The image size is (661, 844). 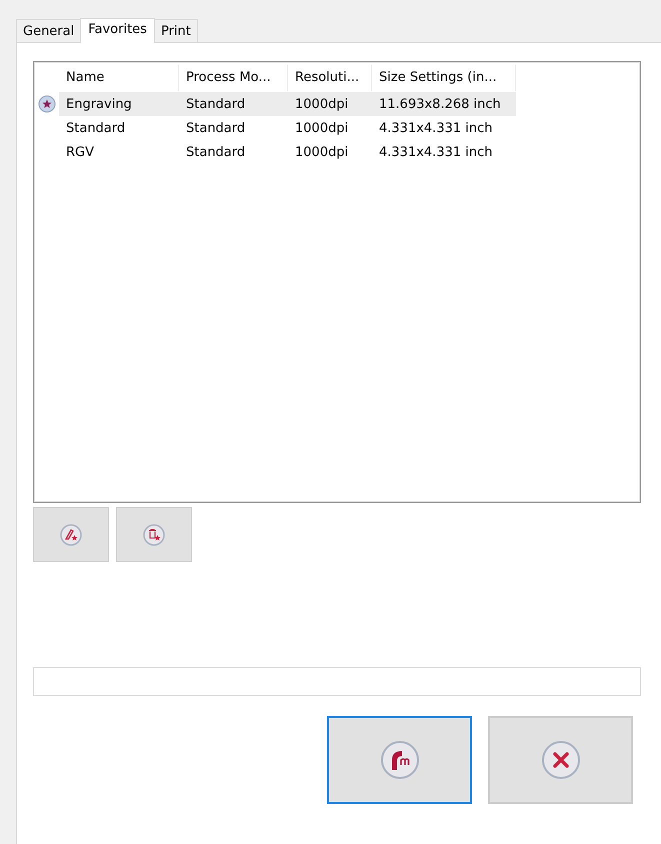 I want to click on tab: General, so click(x=49, y=30).